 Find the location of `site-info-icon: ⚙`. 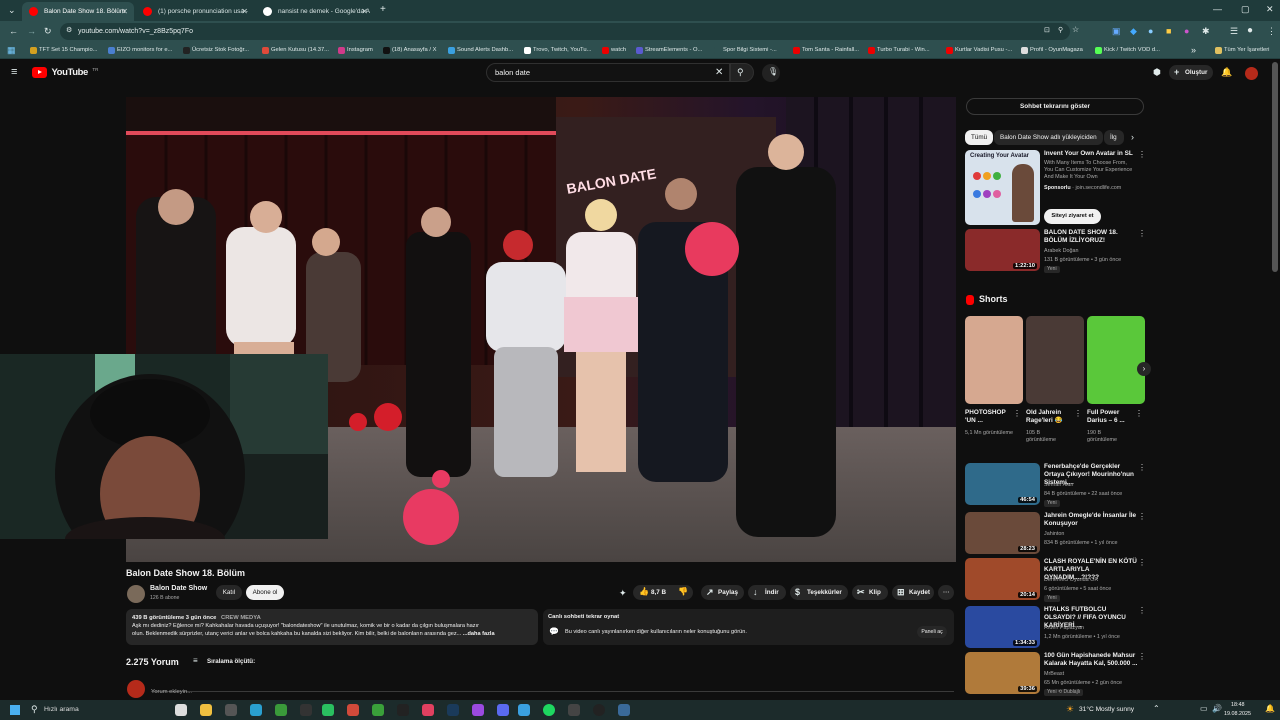

site-info-icon: ⚙ is located at coordinates (69, 30).